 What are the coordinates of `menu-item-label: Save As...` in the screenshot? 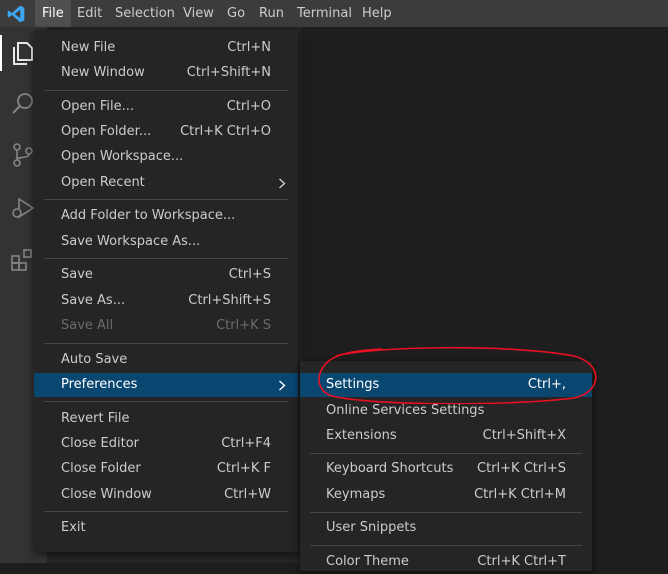 It's located at (93, 300).